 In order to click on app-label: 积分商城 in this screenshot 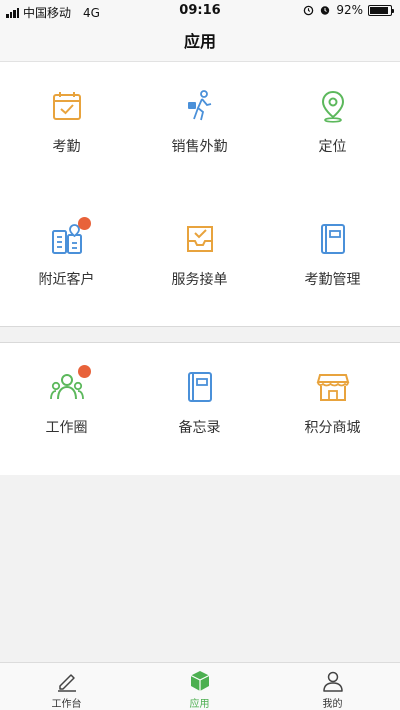, I will do `click(332, 428)`.